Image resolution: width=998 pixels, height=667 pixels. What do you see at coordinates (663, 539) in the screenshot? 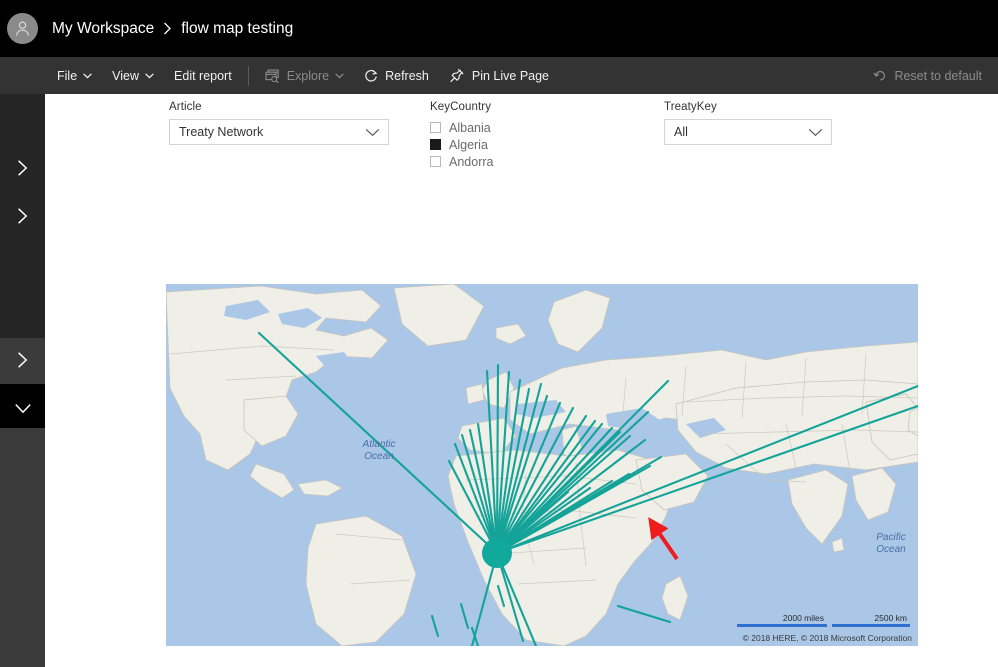
I see `red-arrow-india` at bounding box center [663, 539].